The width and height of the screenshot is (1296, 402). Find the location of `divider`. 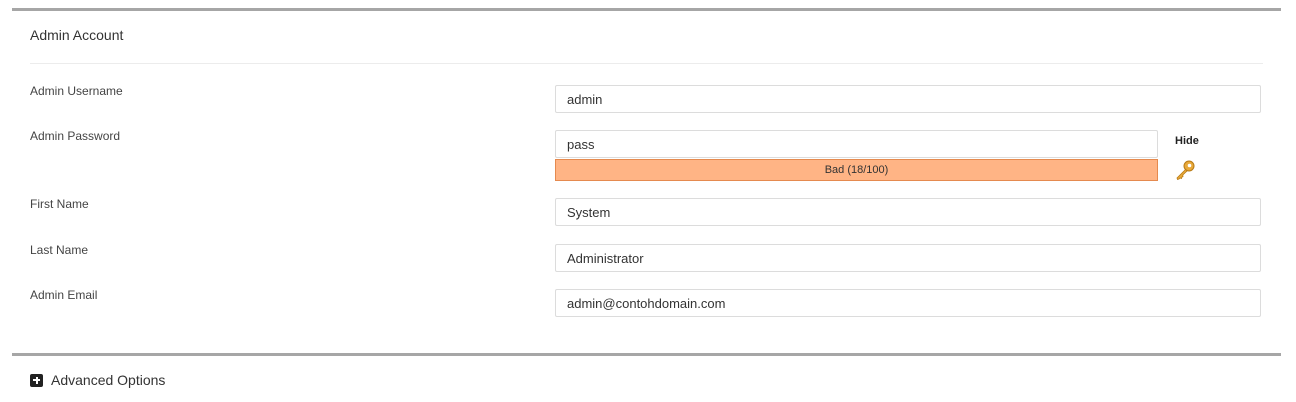

divider is located at coordinates (646, 63).